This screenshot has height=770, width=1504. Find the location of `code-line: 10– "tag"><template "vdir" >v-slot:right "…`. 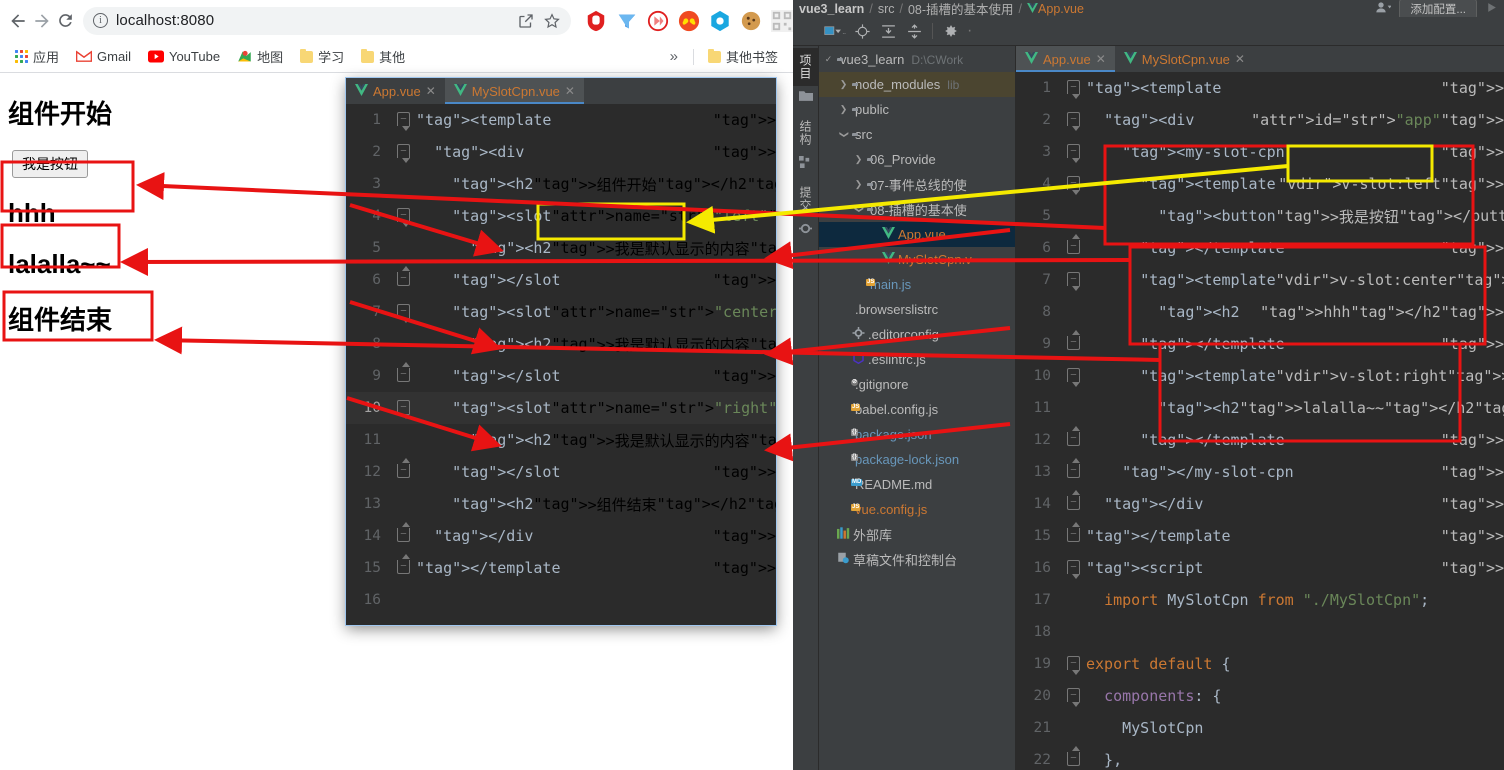

code-line: 10– "tag"><template "vdir" >v-slot:right "… is located at coordinates (1260, 376).